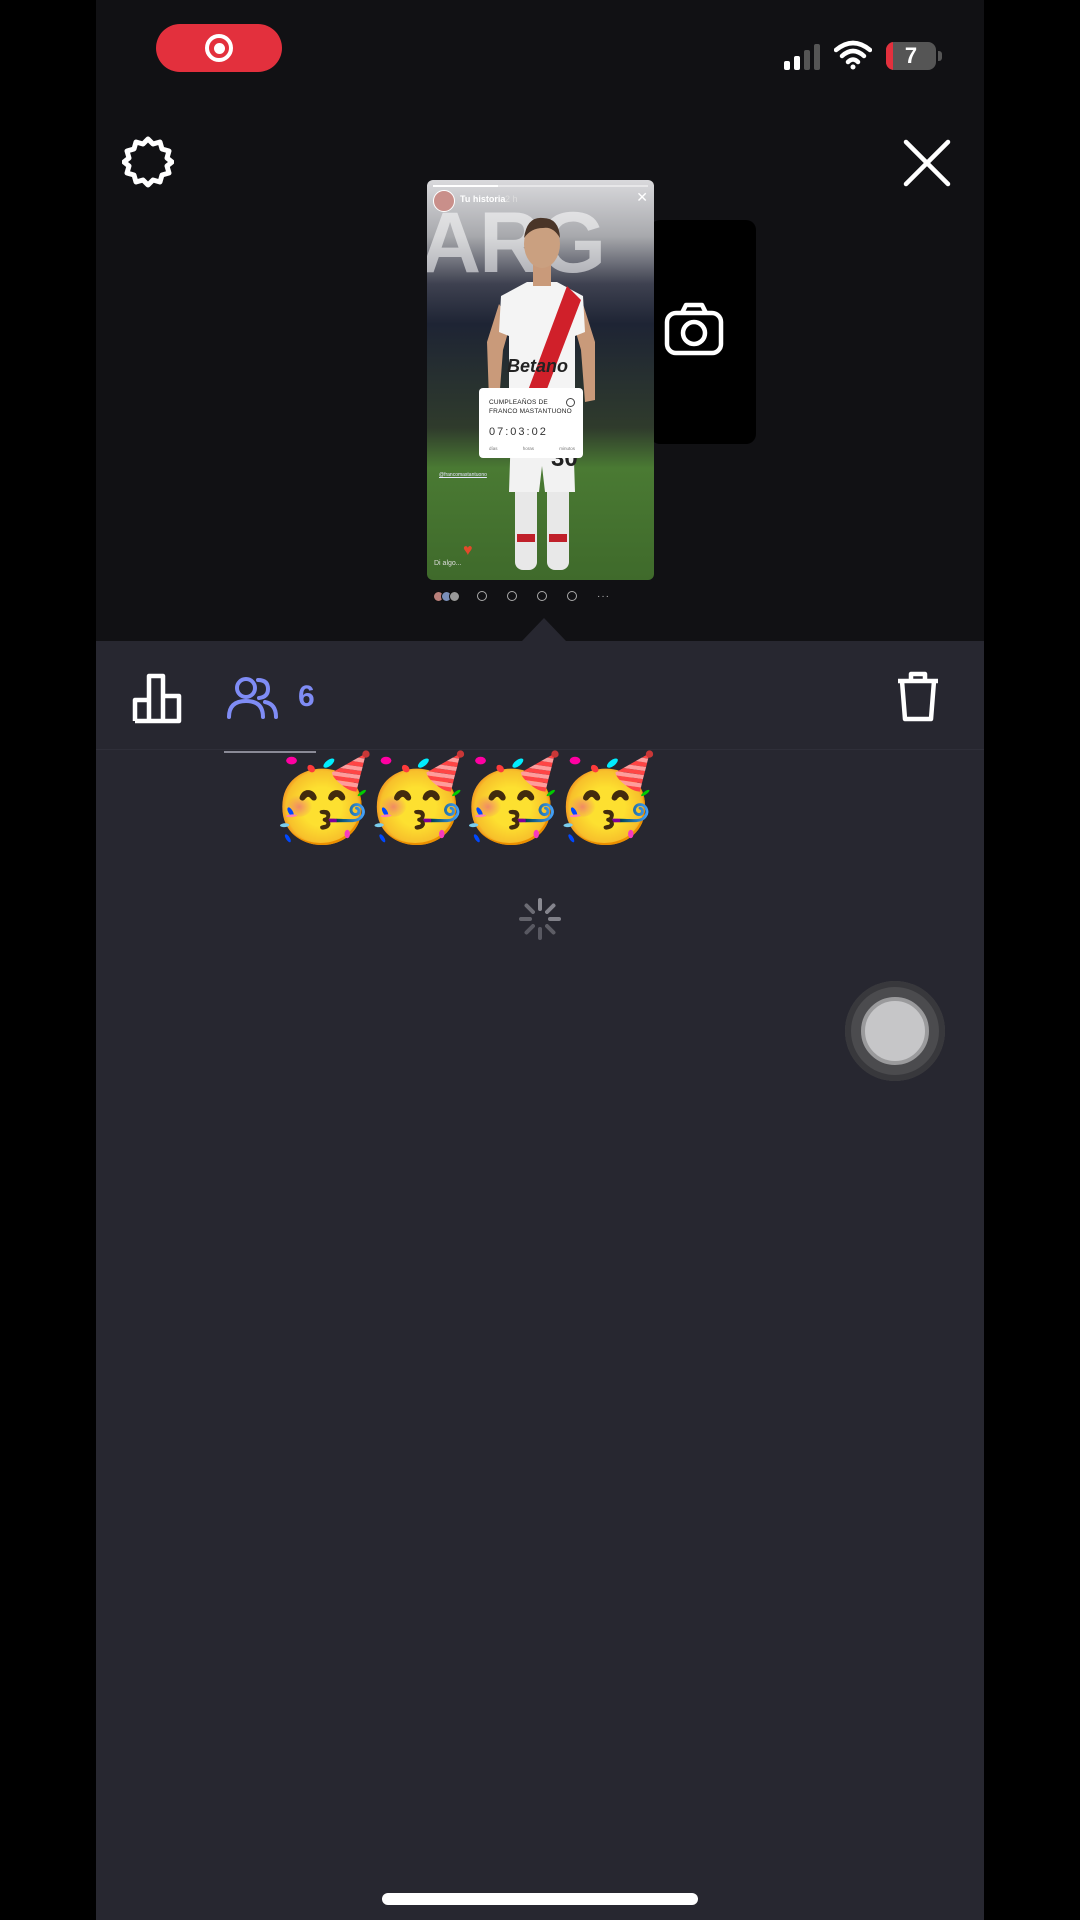 The width and height of the screenshot is (1080, 1920). I want to click on story-toolbar: ···, so click(540, 596).